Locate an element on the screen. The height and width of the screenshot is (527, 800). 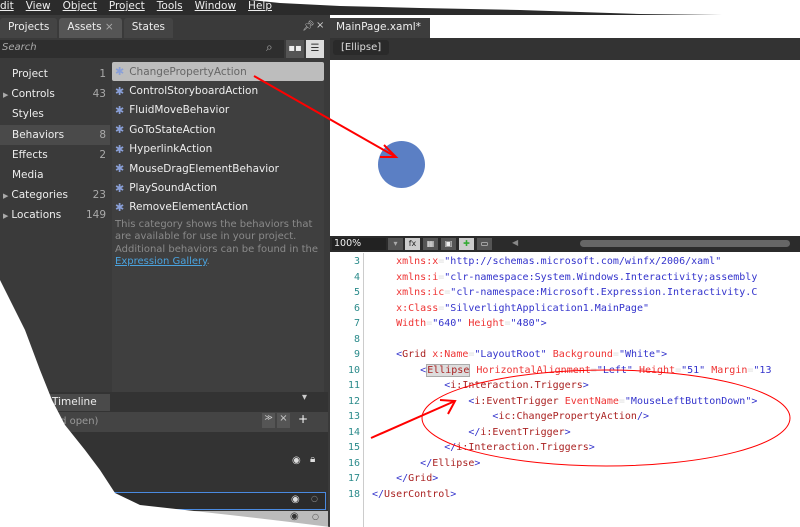
annotation-ellipse is located at coordinates (606, 418).